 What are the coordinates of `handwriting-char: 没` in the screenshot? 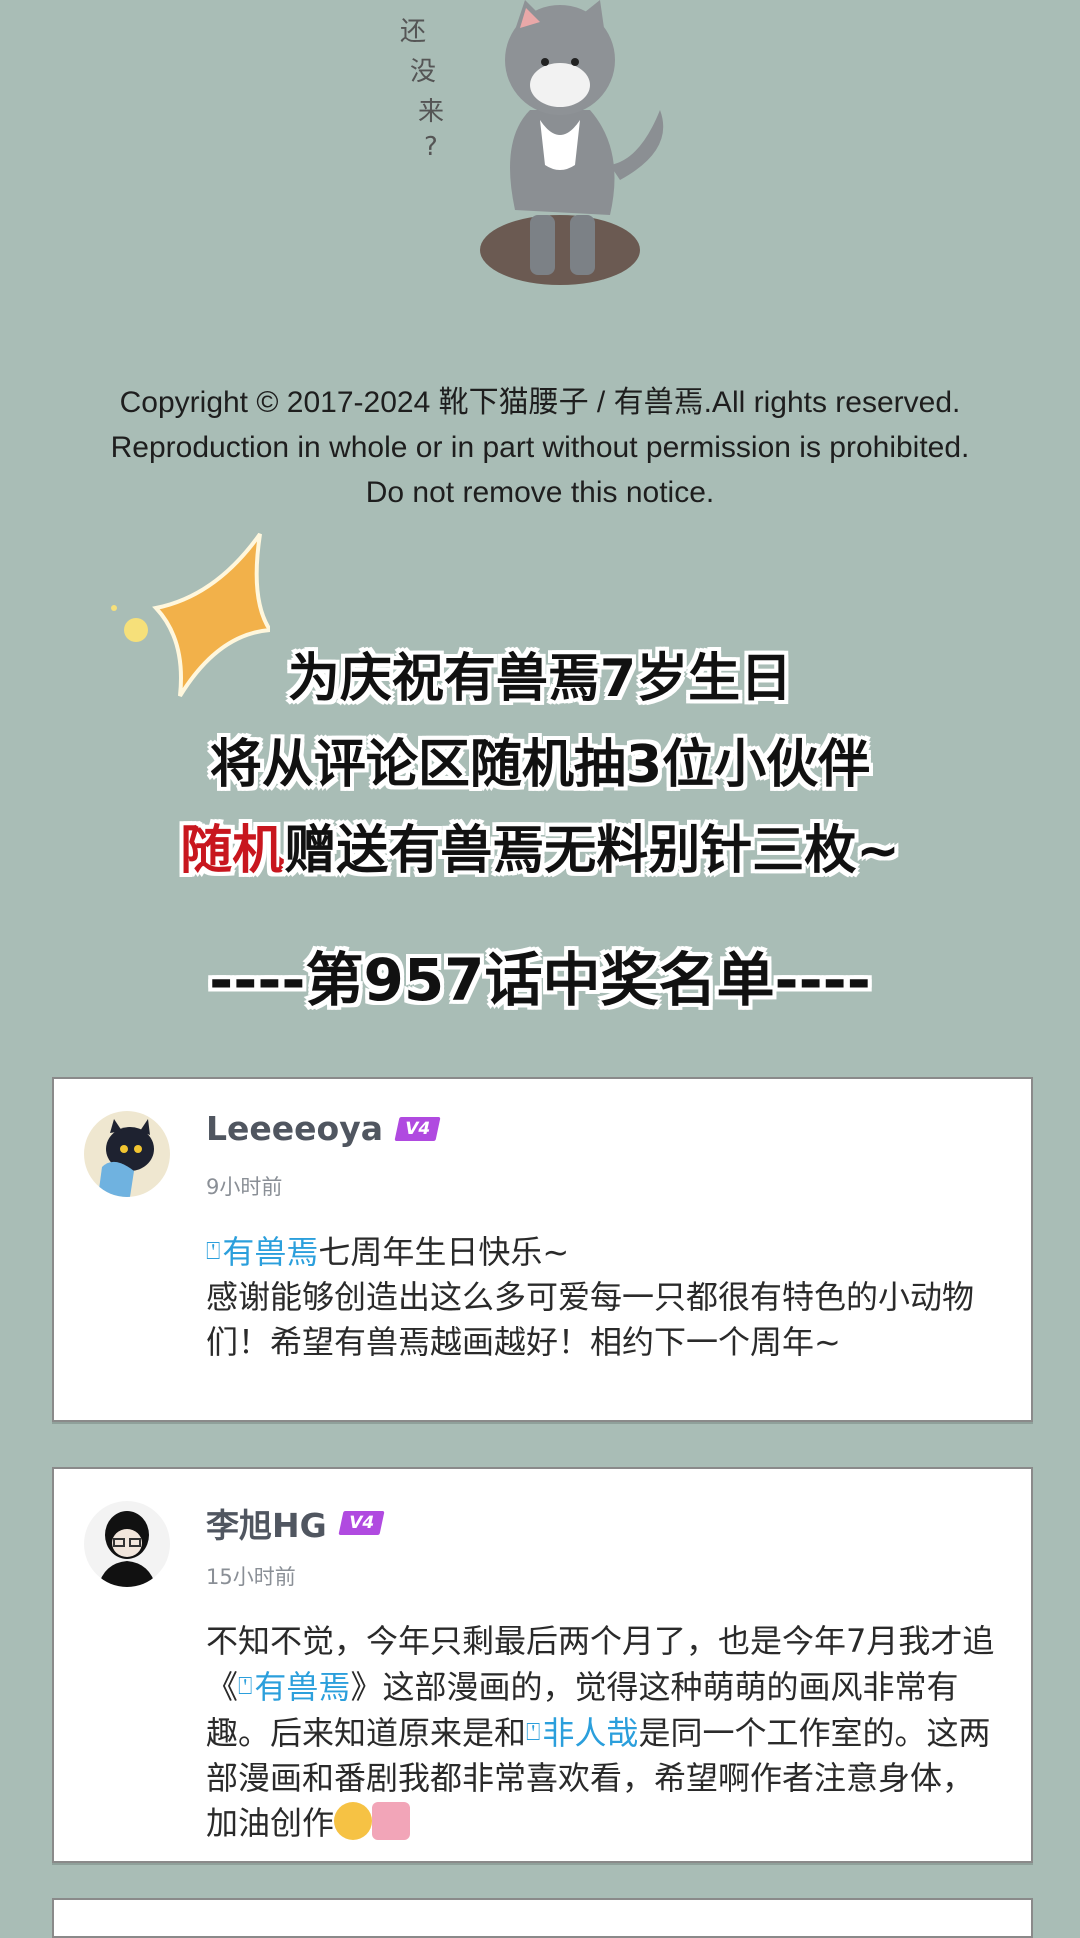 It's located at (423, 72).